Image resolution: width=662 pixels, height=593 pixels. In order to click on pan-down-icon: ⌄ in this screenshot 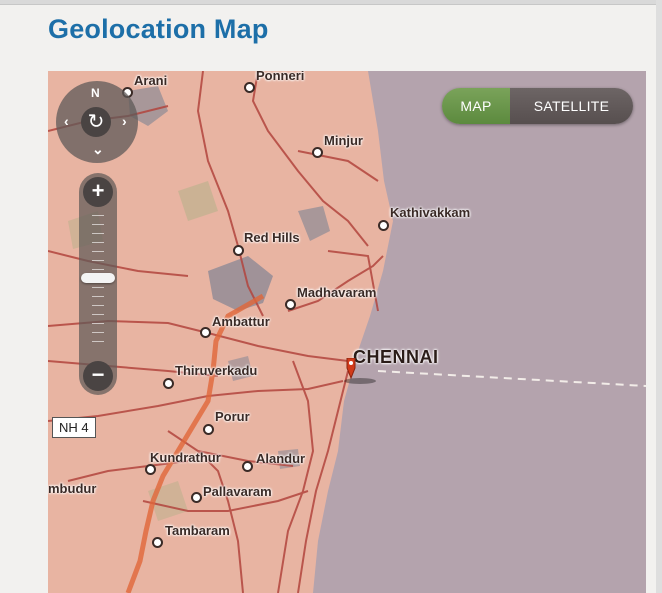, I will do `click(98, 149)`.